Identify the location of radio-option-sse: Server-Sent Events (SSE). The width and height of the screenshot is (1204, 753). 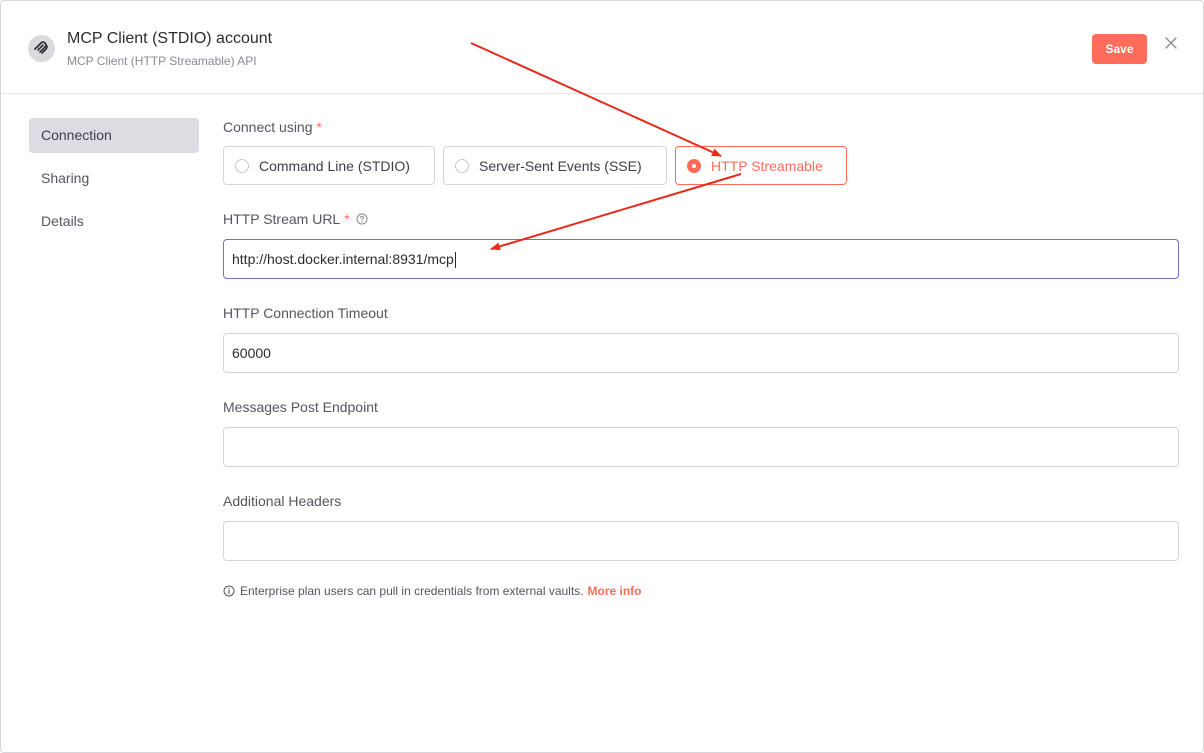
(555, 165).